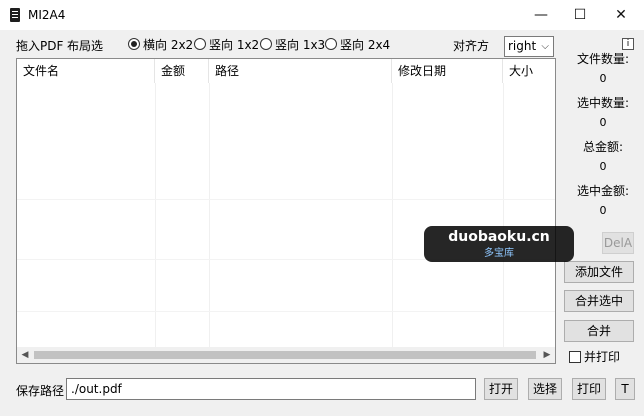 The width and height of the screenshot is (644, 416). I want to click on table-header: 文件名 金额 路径 修改日期 大小, so click(286, 71).